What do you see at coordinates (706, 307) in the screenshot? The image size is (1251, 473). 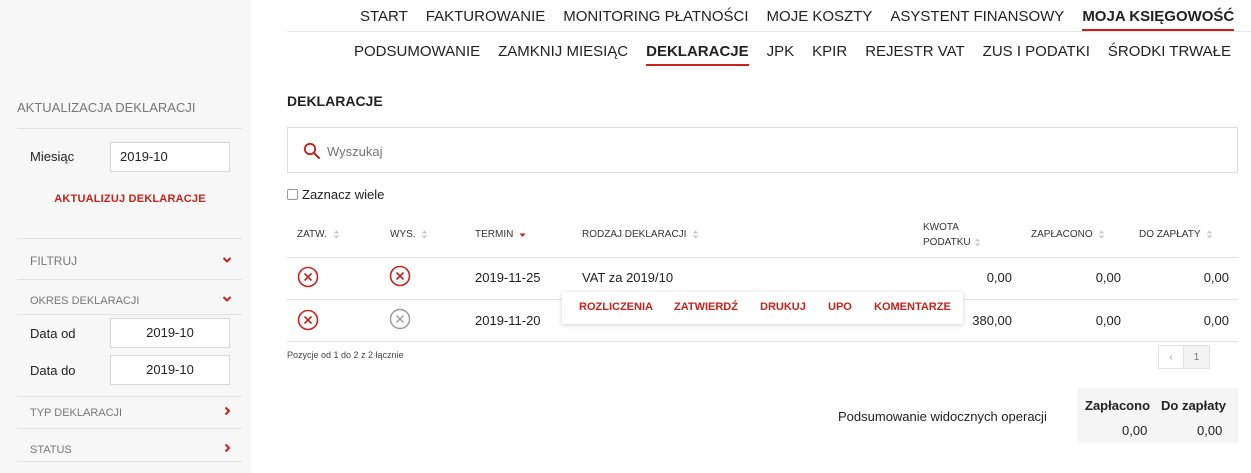 I see `approve-action: ZATWIERDŹ` at bounding box center [706, 307].